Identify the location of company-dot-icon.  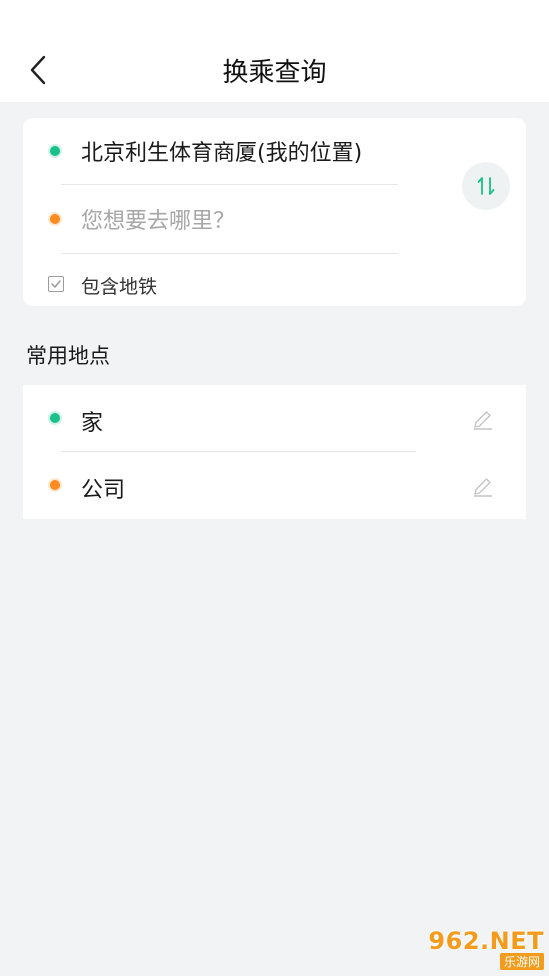
(55, 485).